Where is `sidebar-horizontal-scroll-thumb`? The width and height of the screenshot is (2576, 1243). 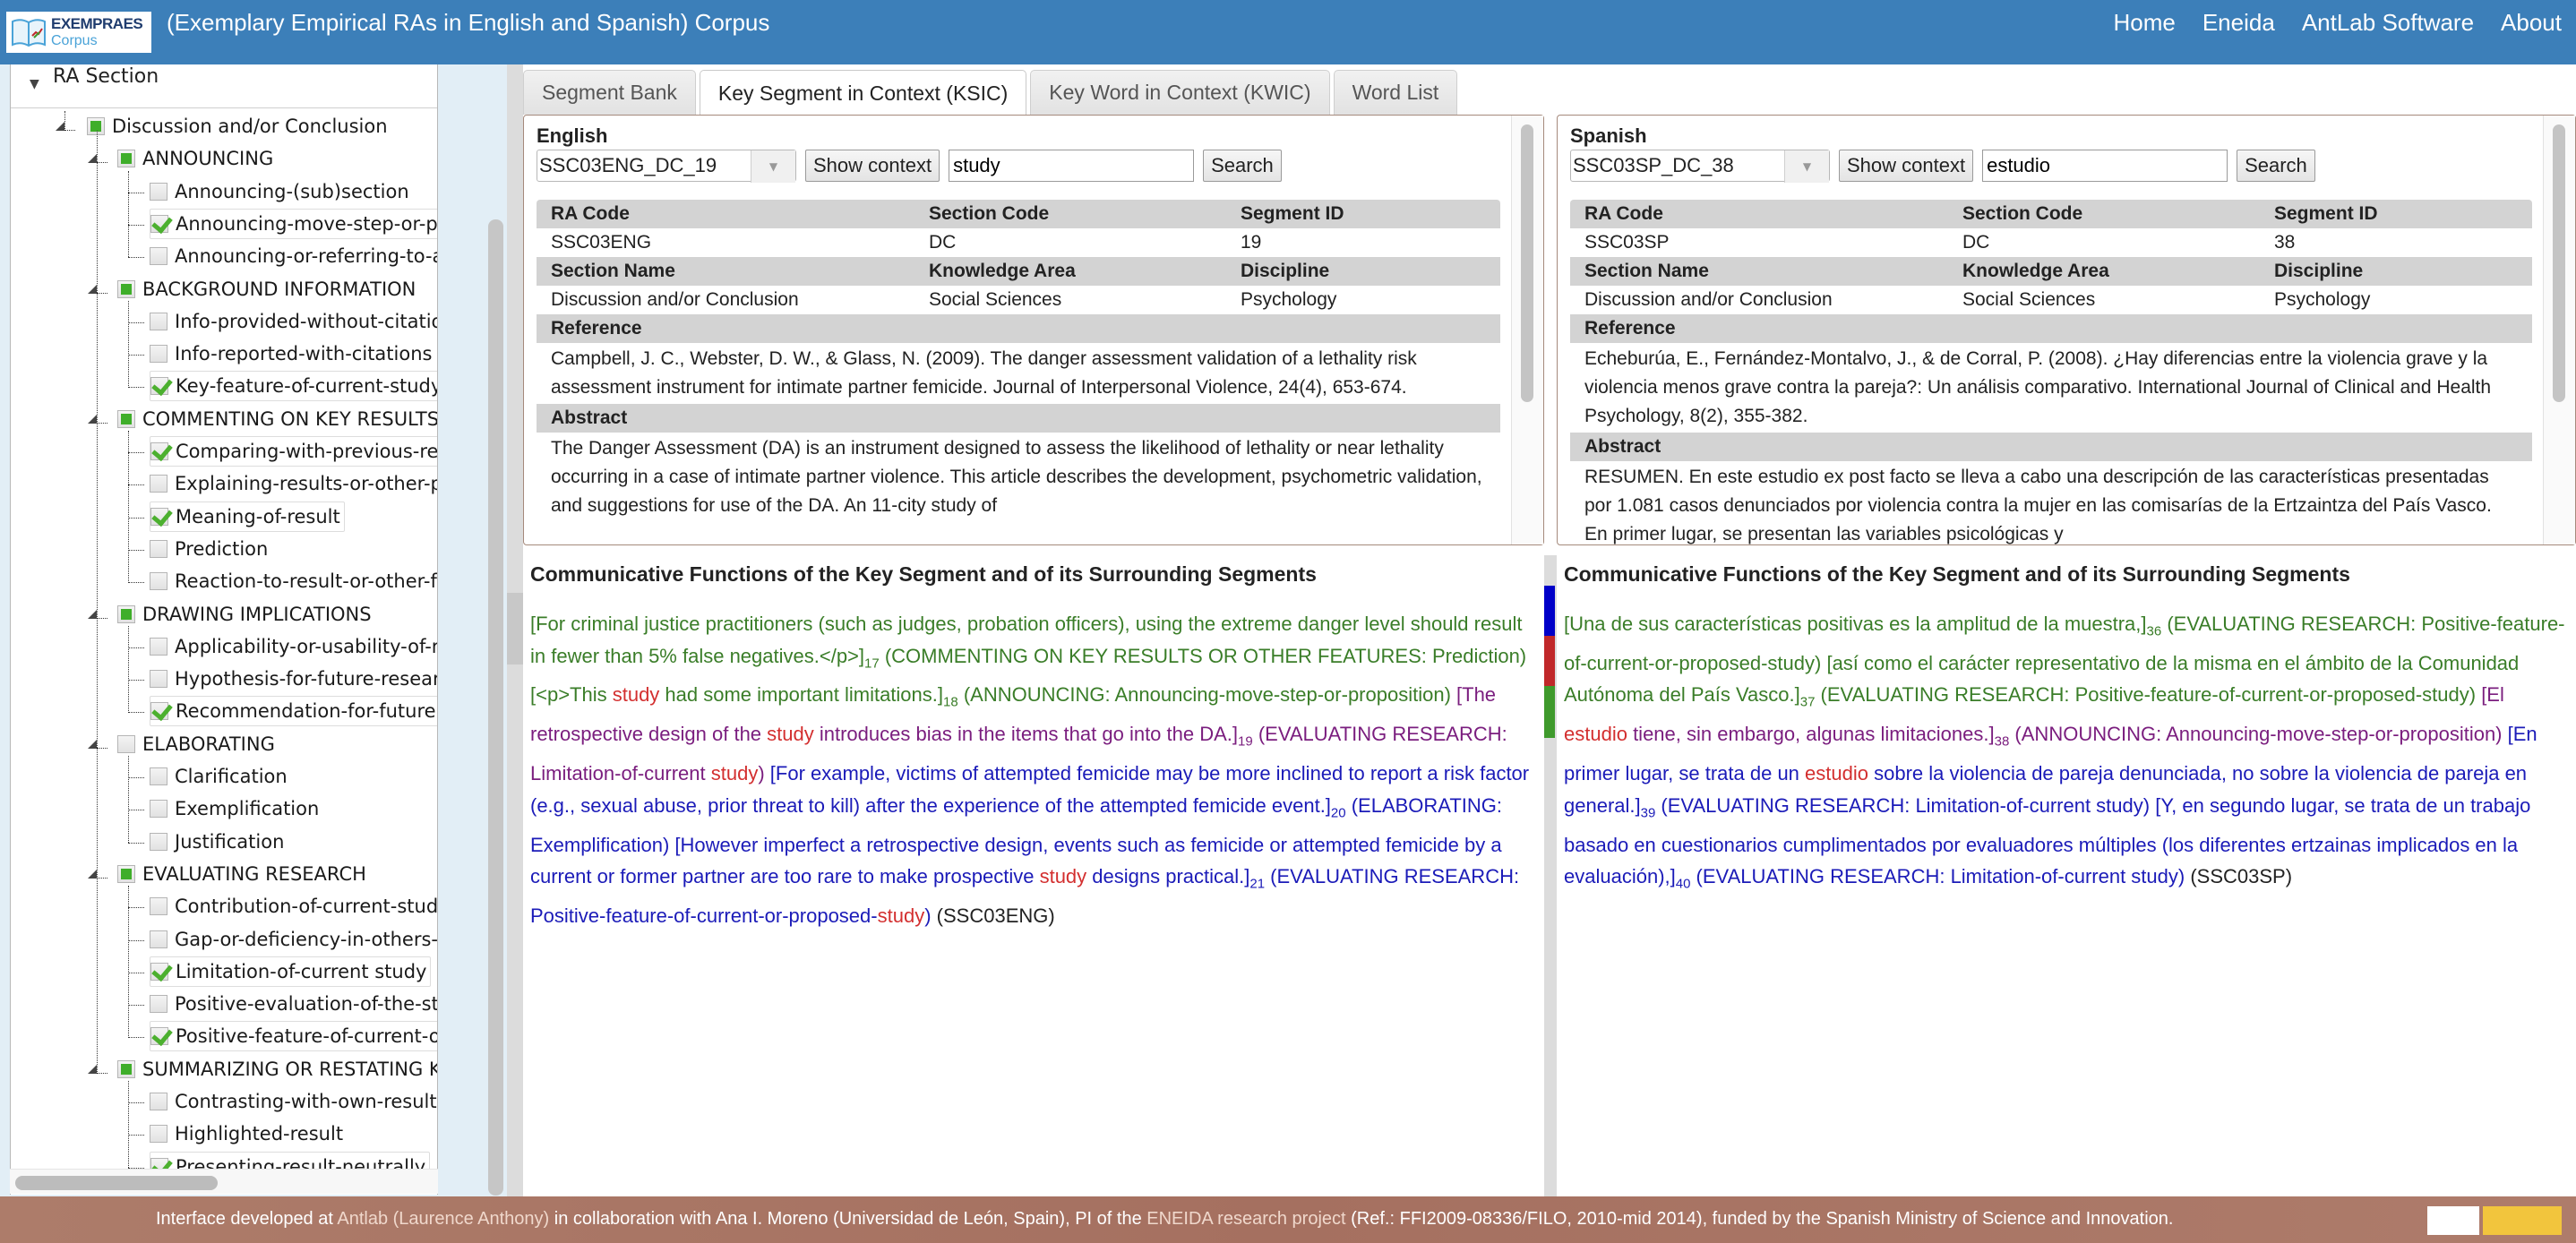
sidebar-horizontal-scroll-thumb is located at coordinates (116, 1183).